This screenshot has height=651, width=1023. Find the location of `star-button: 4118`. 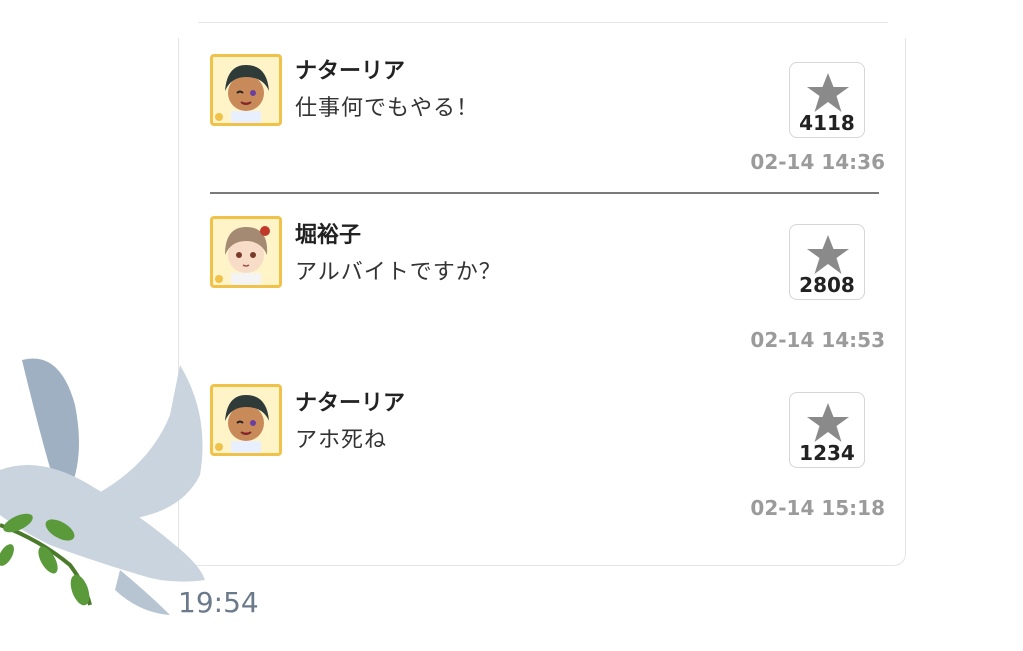

star-button: 4118 is located at coordinates (827, 100).